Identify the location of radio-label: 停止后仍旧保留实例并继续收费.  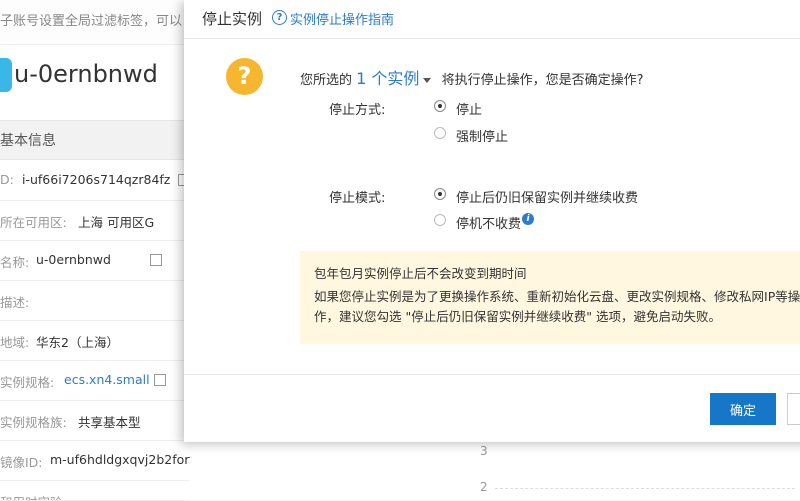
(547, 198).